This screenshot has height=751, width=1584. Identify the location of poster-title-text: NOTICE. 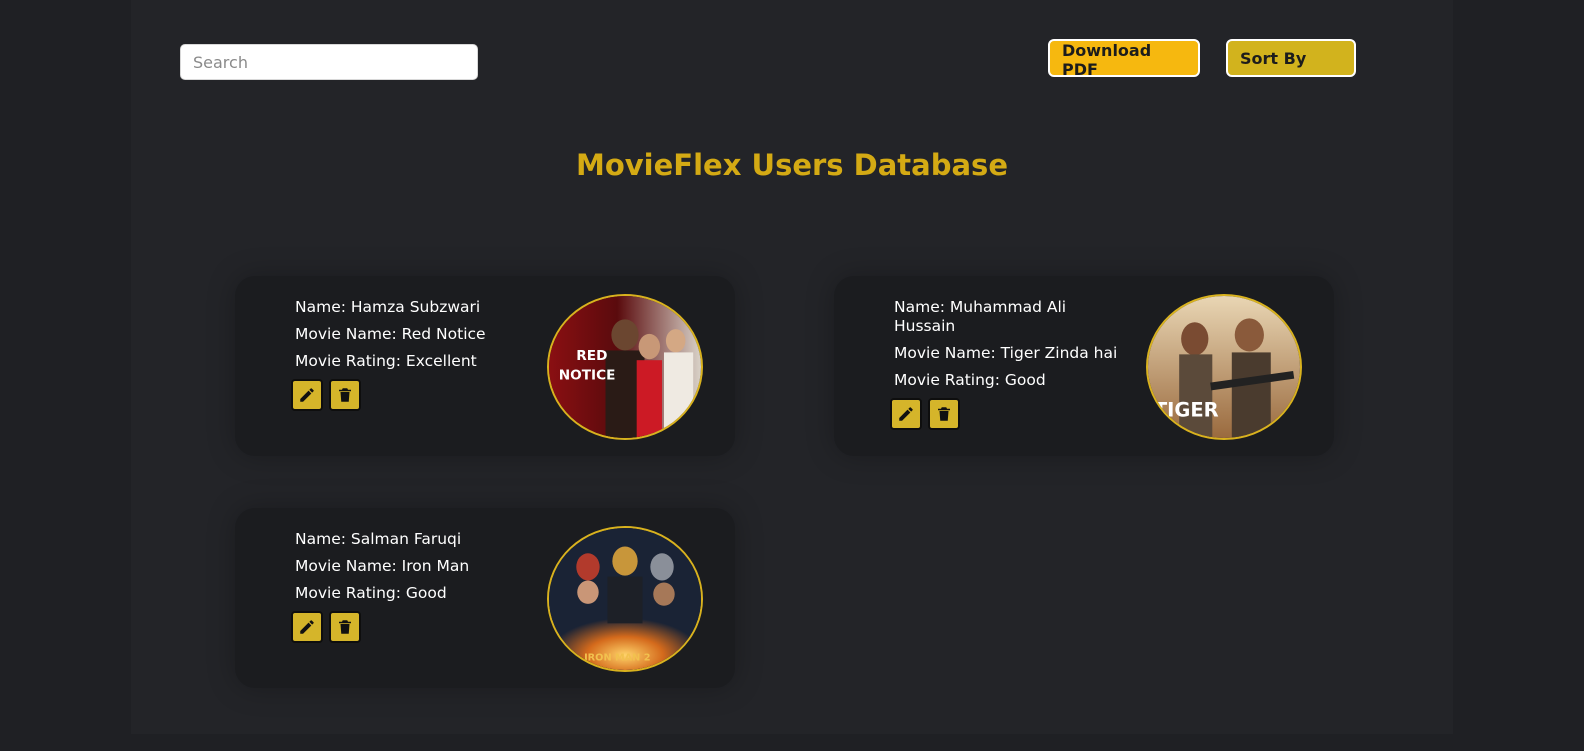
(587, 376).